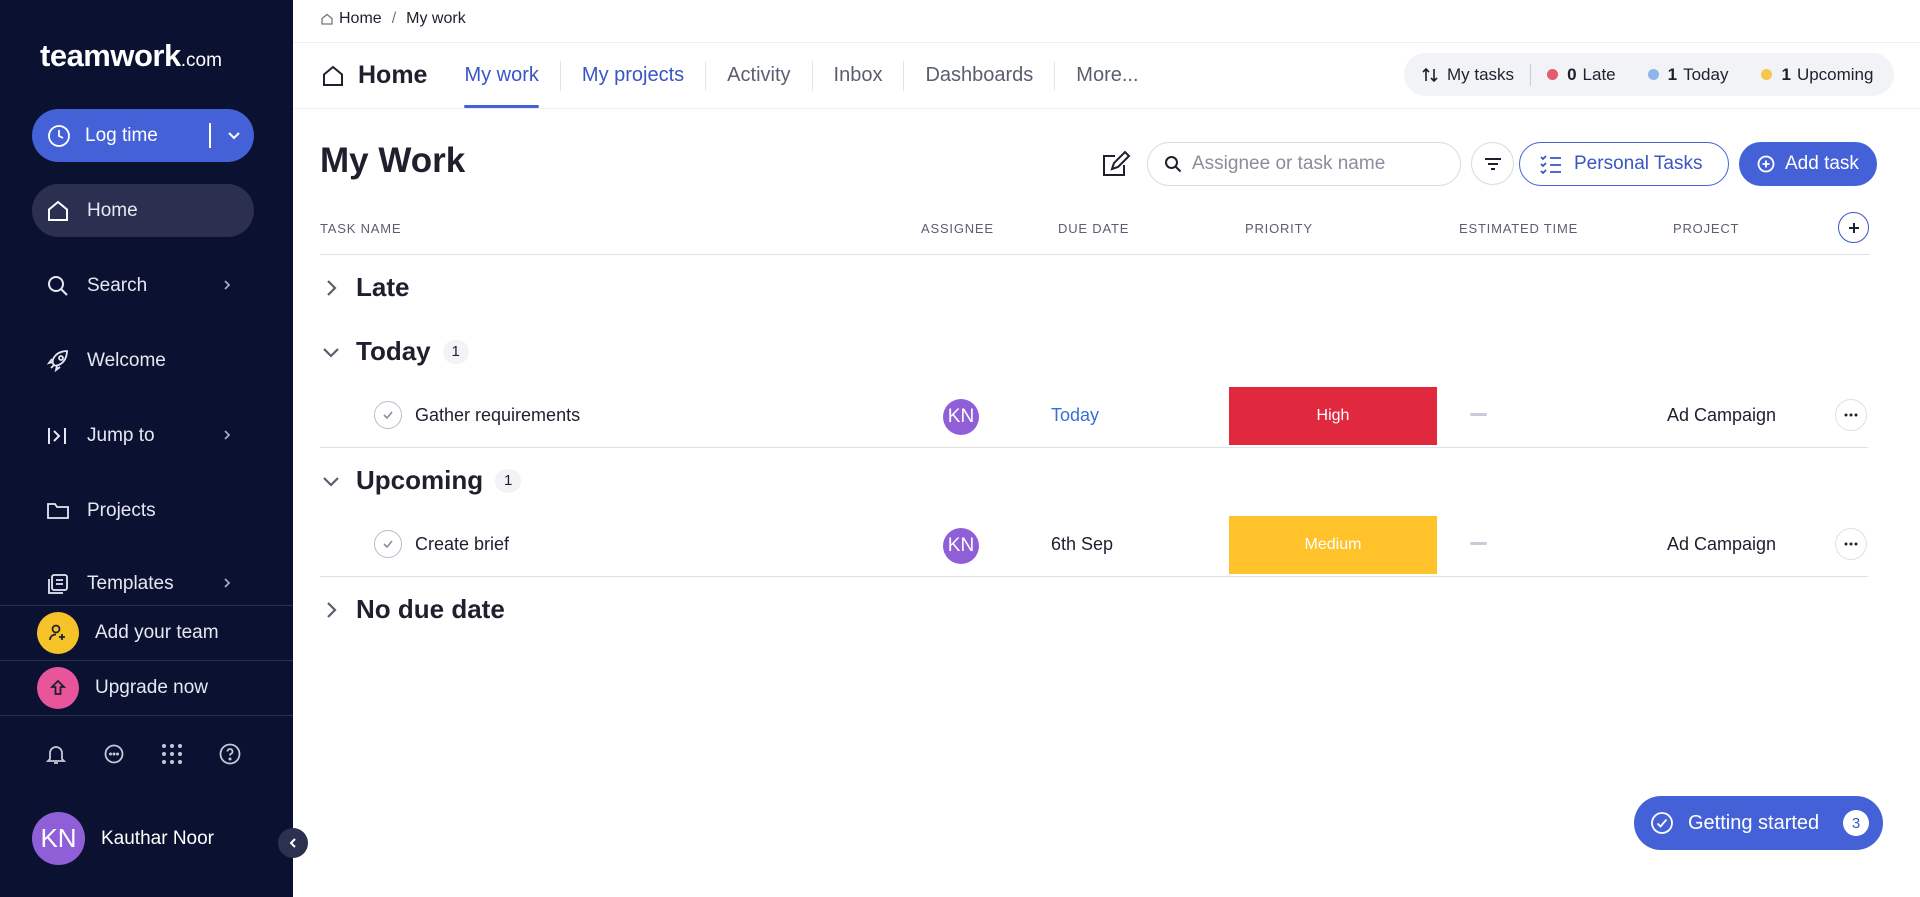 This screenshot has height=897, width=1920. Describe the element at coordinates (293, 843) in the screenshot. I see `collapse-sidebar-button` at that location.